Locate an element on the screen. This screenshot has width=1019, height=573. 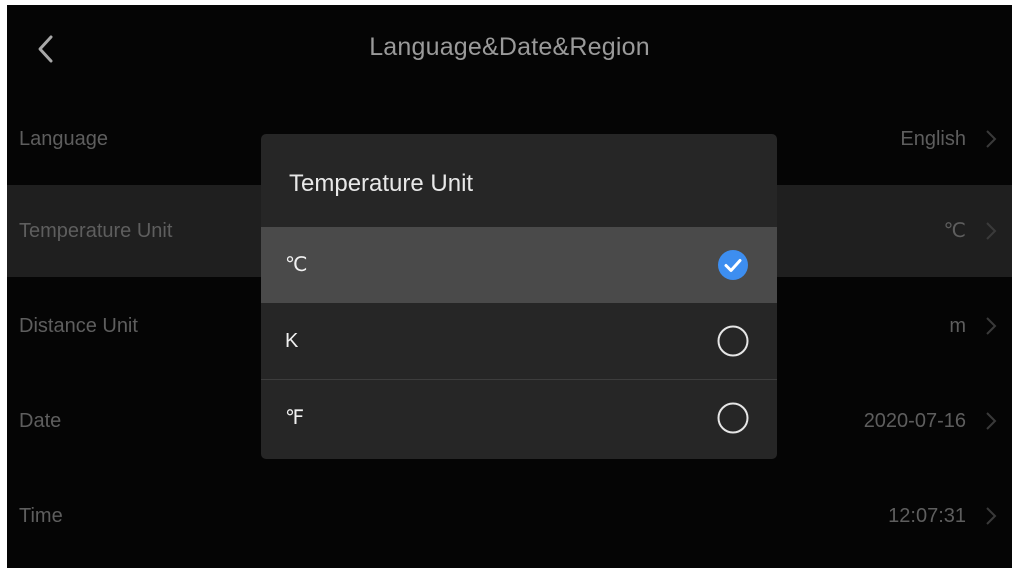
option-label: ℃ is located at coordinates (296, 265).